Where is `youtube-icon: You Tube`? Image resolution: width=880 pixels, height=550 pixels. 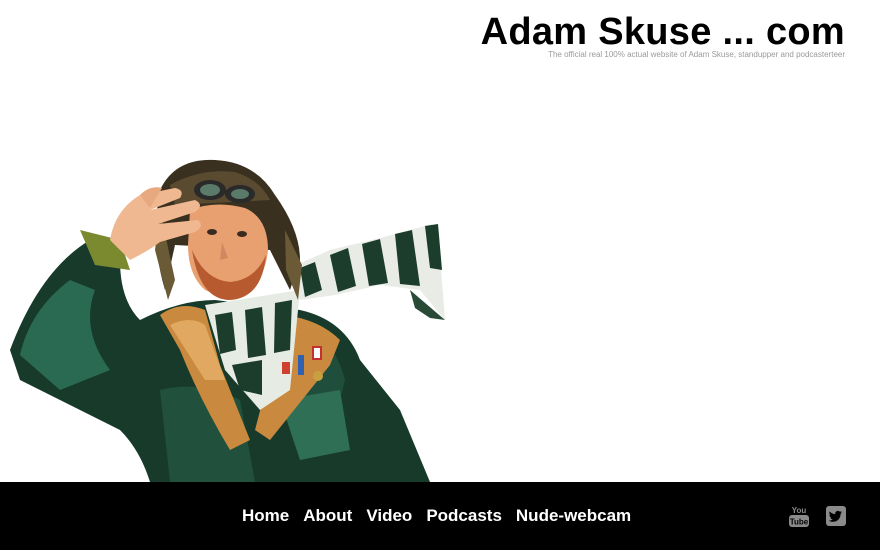 youtube-icon: You Tube is located at coordinates (799, 516).